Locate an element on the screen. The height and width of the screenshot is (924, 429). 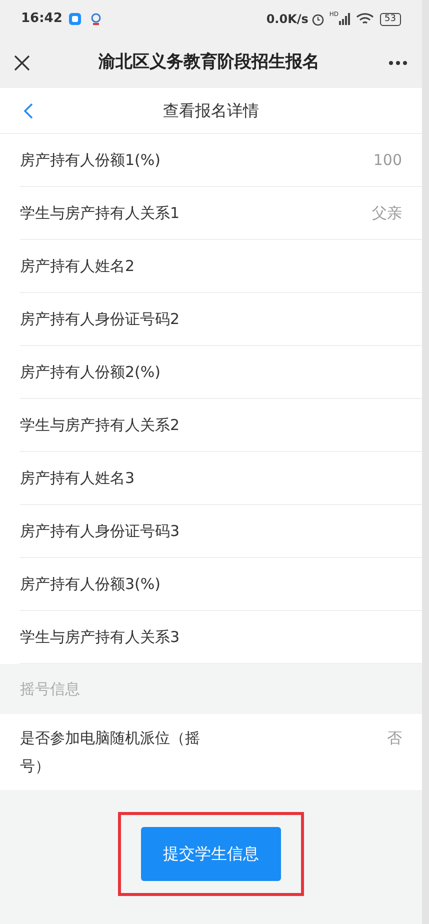
field-label: 学生与房产持有人关系2 is located at coordinates (100, 425).